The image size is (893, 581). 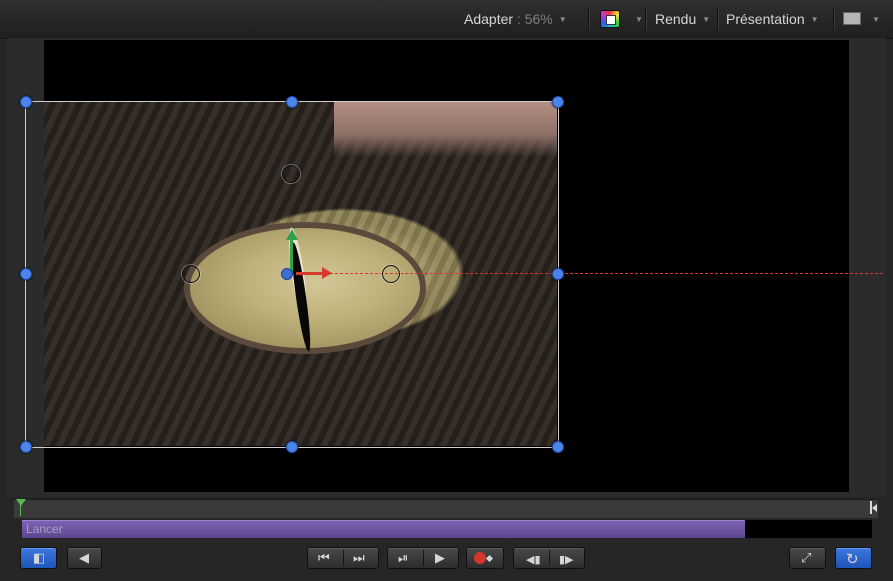 I want to click on play-from-start-icon: ⏯, so click(x=403, y=559).